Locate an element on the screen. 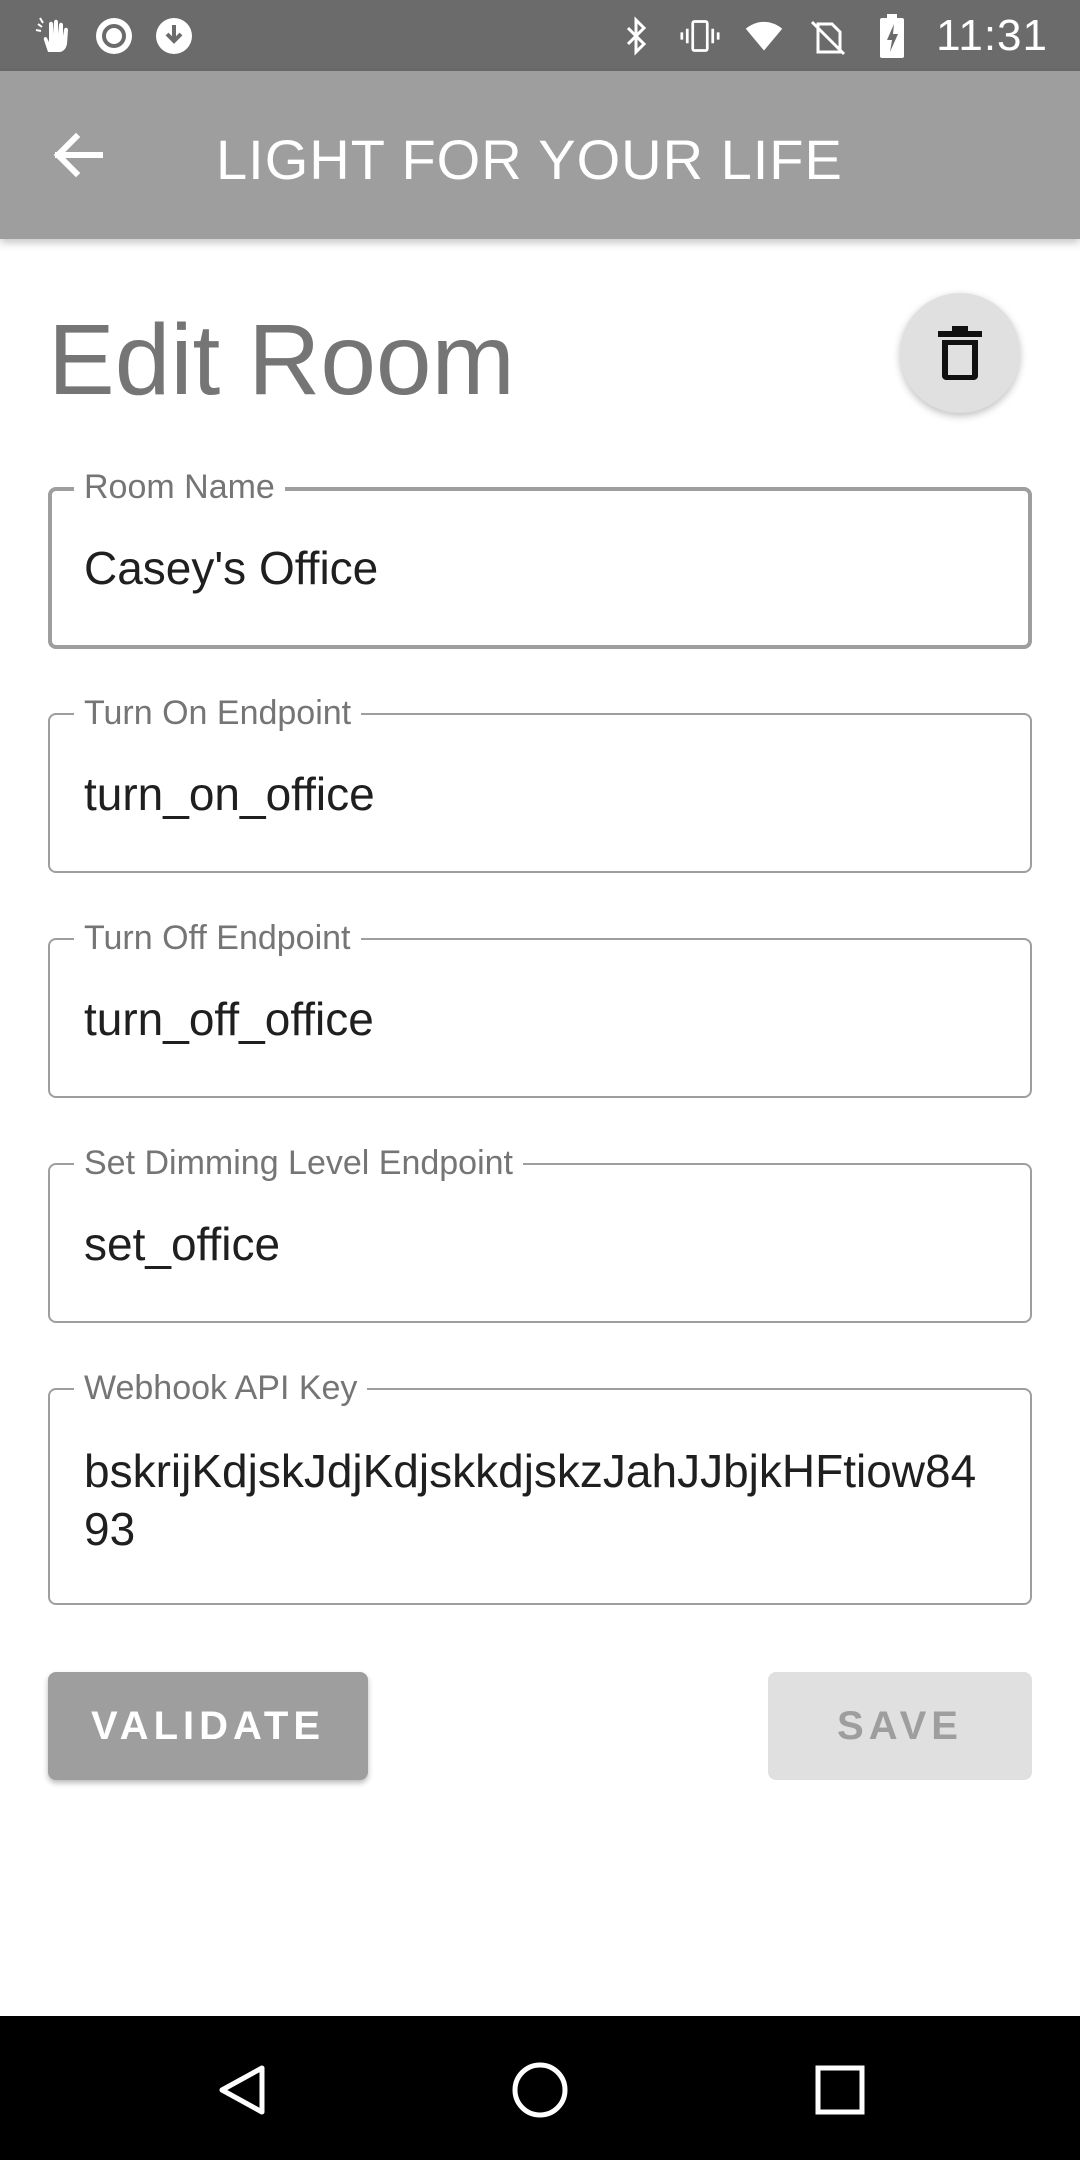 The image size is (1080, 2160). nav-home-button is located at coordinates (540, 2090).